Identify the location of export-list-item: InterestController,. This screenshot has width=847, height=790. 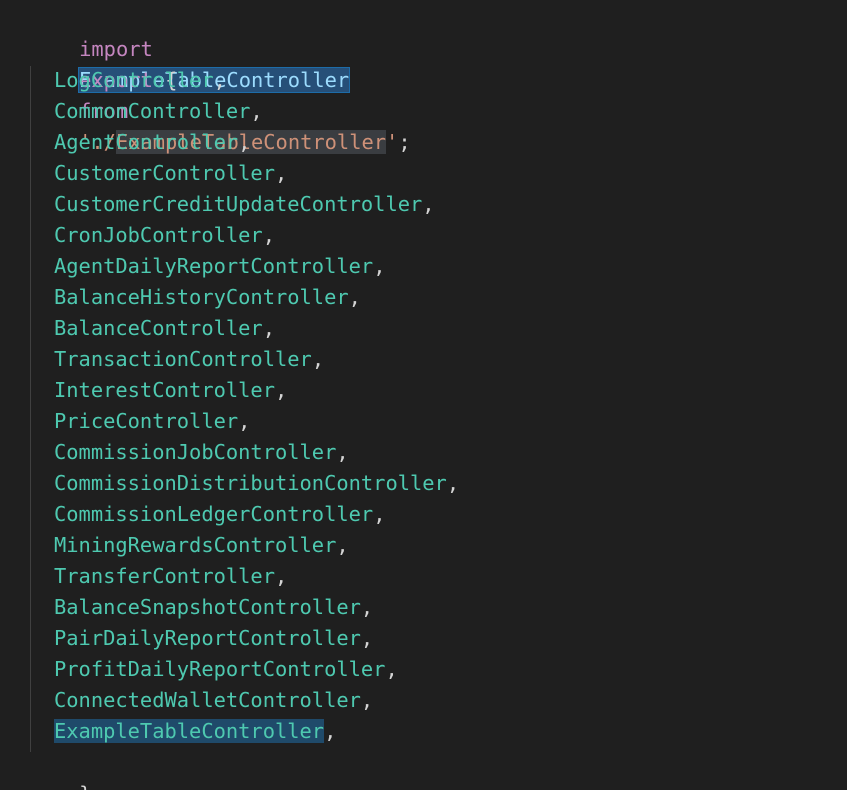
(158, 390).